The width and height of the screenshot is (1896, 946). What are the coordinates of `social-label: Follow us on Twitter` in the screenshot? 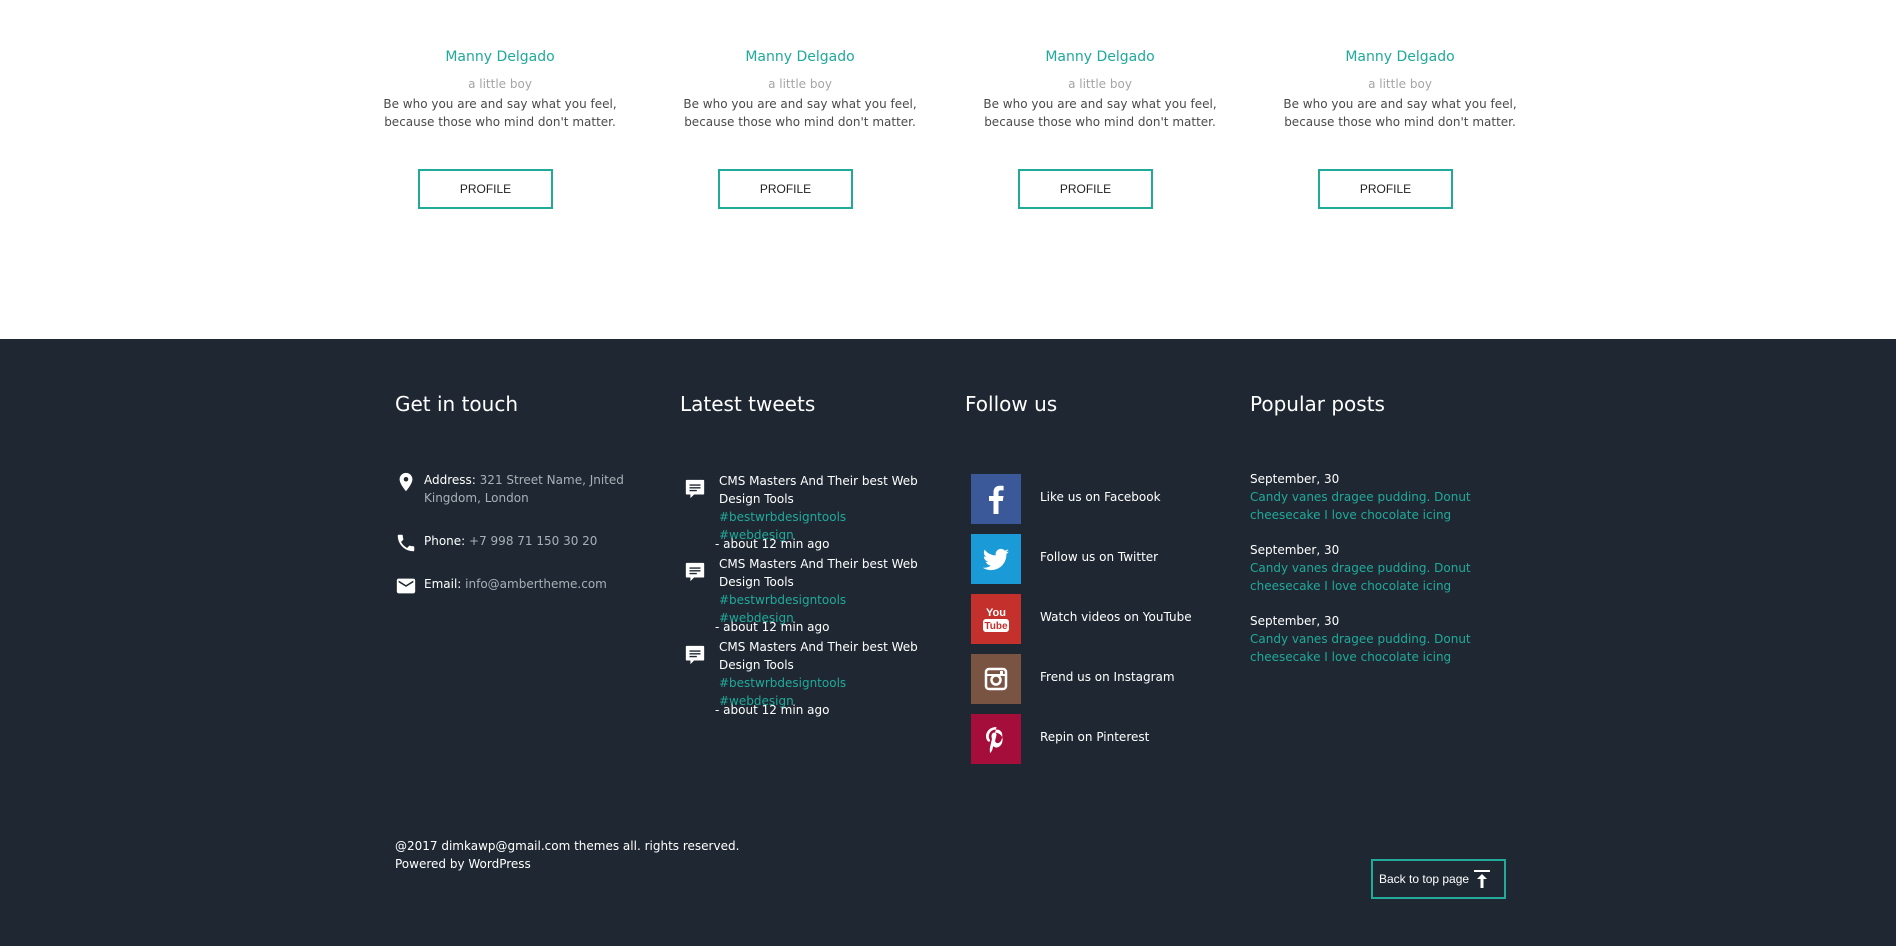 It's located at (1099, 557).